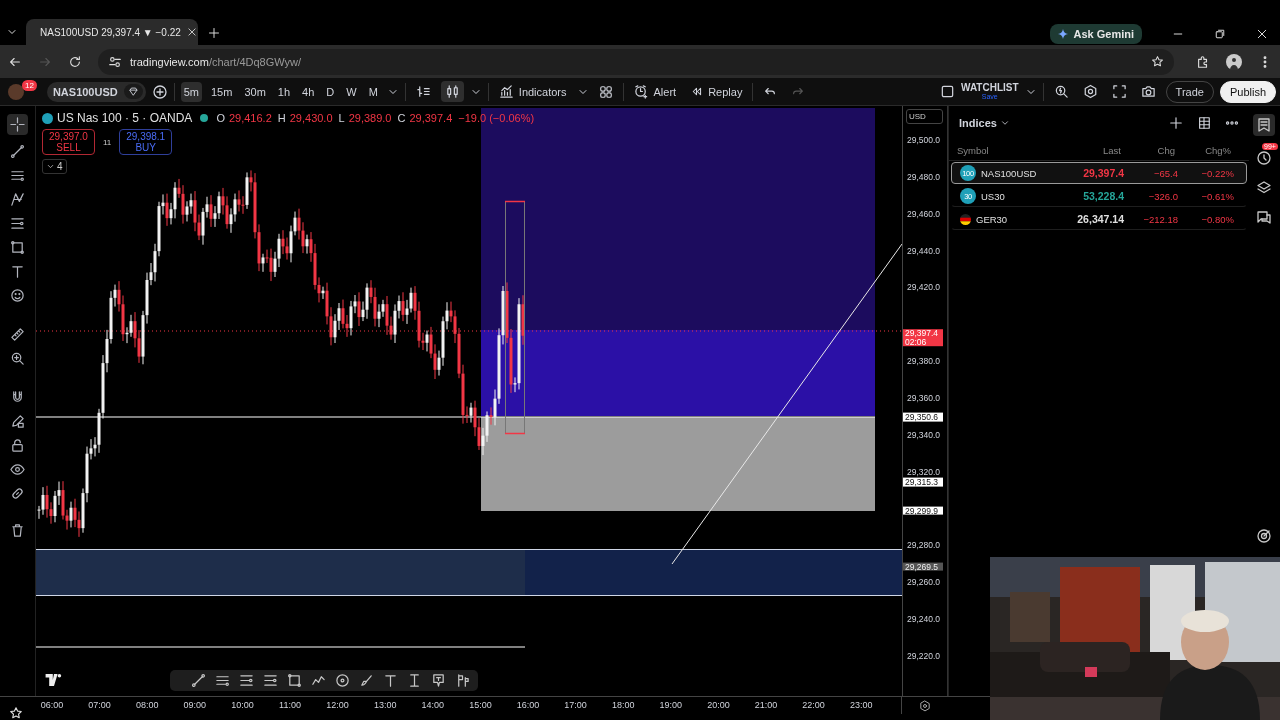 The height and width of the screenshot is (720, 1280). What do you see at coordinates (716, 91) in the screenshot?
I see `replay-button: Replay` at bounding box center [716, 91].